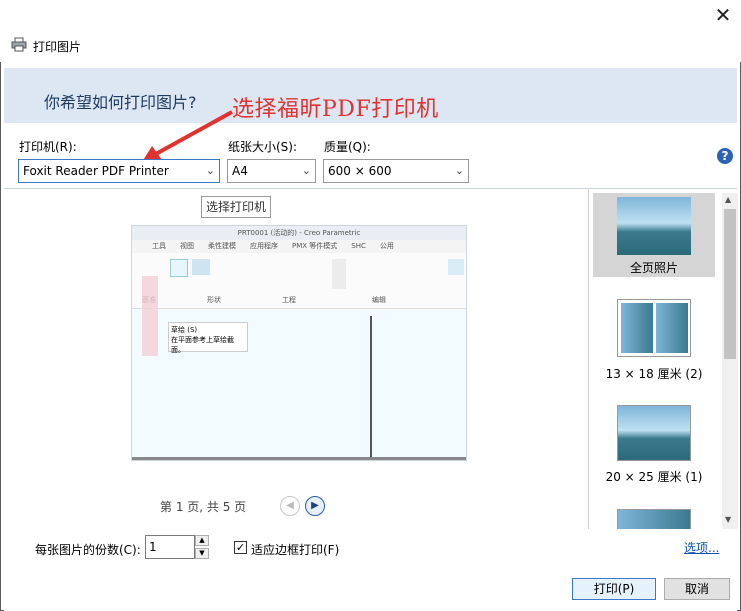 This screenshot has height=611, width=741. Describe the element at coordinates (187, 246) in the screenshot. I see `preview-tab: 视图` at that location.